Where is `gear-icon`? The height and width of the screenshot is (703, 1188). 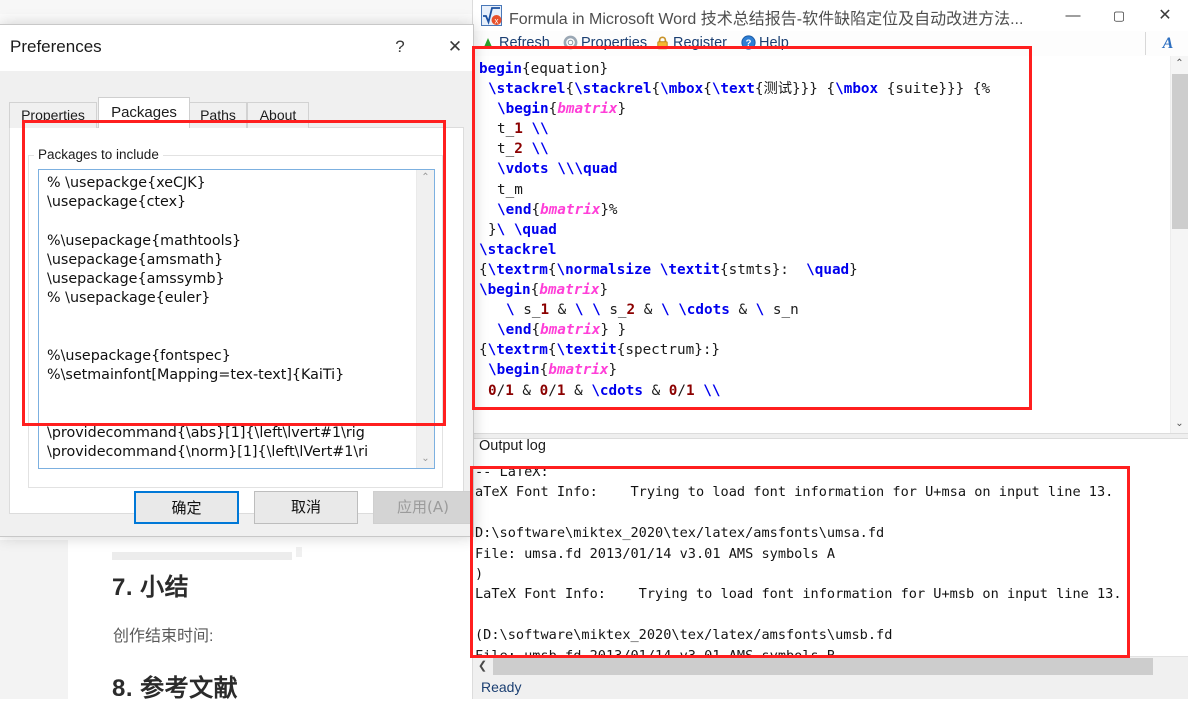
gear-icon is located at coordinates (570, 42).